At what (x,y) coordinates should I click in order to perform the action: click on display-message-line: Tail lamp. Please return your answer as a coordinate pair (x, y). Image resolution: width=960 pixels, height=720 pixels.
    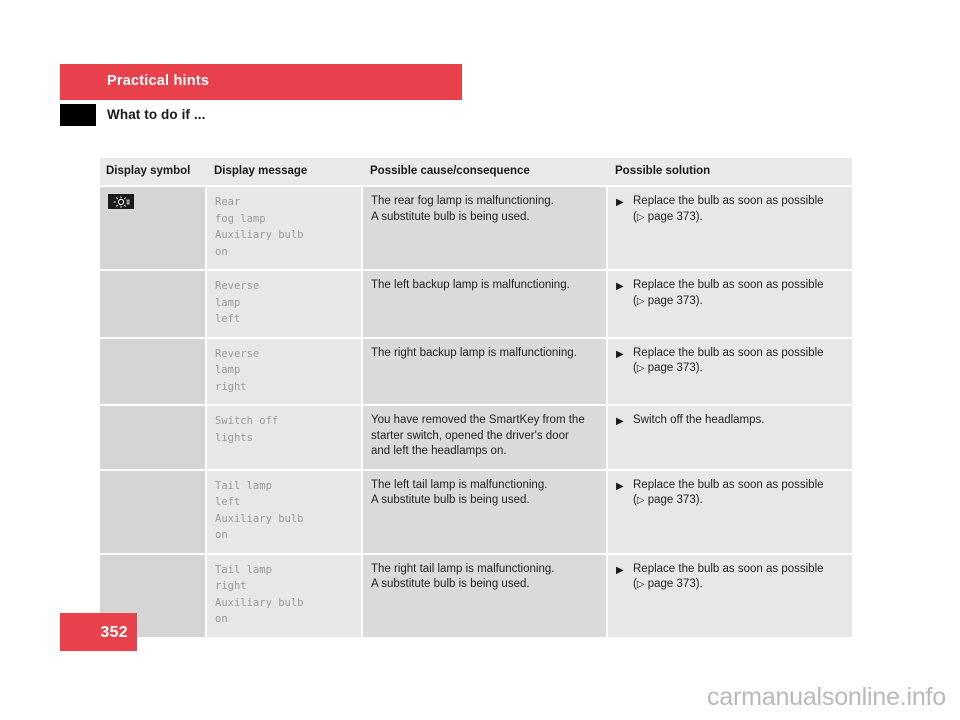
    Looking at the image, I should click on (243, 569).